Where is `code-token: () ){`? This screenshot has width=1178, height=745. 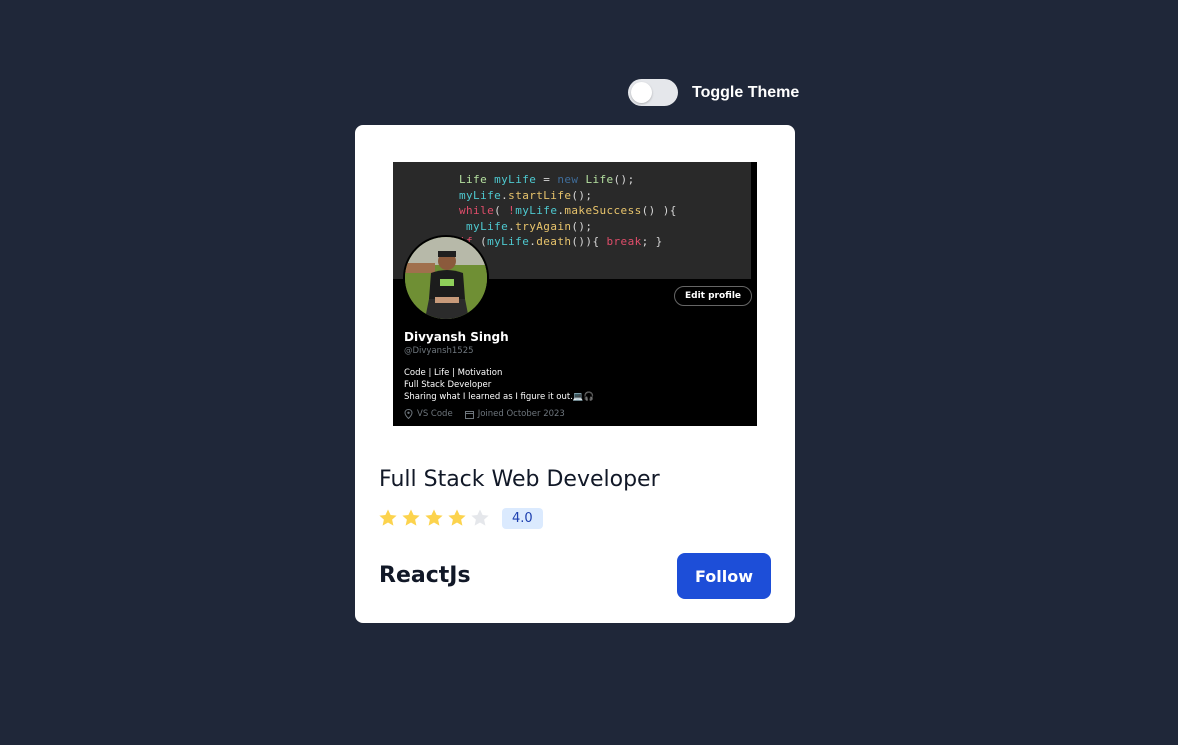 code-token: () ){ is located at coordinates (659, 210).